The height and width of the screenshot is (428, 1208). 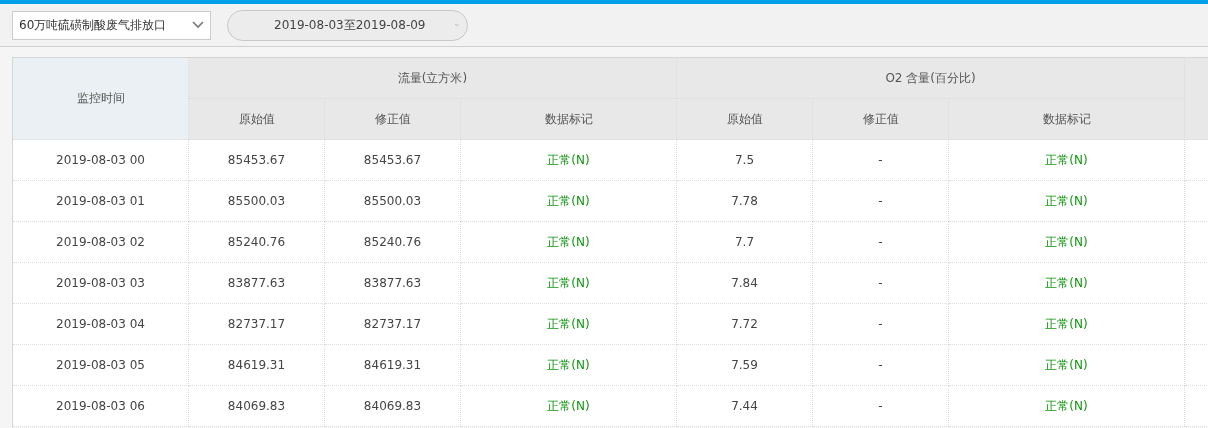 I want to click on time-cell: 2019-08-03 02, so click(x=100, y=242).